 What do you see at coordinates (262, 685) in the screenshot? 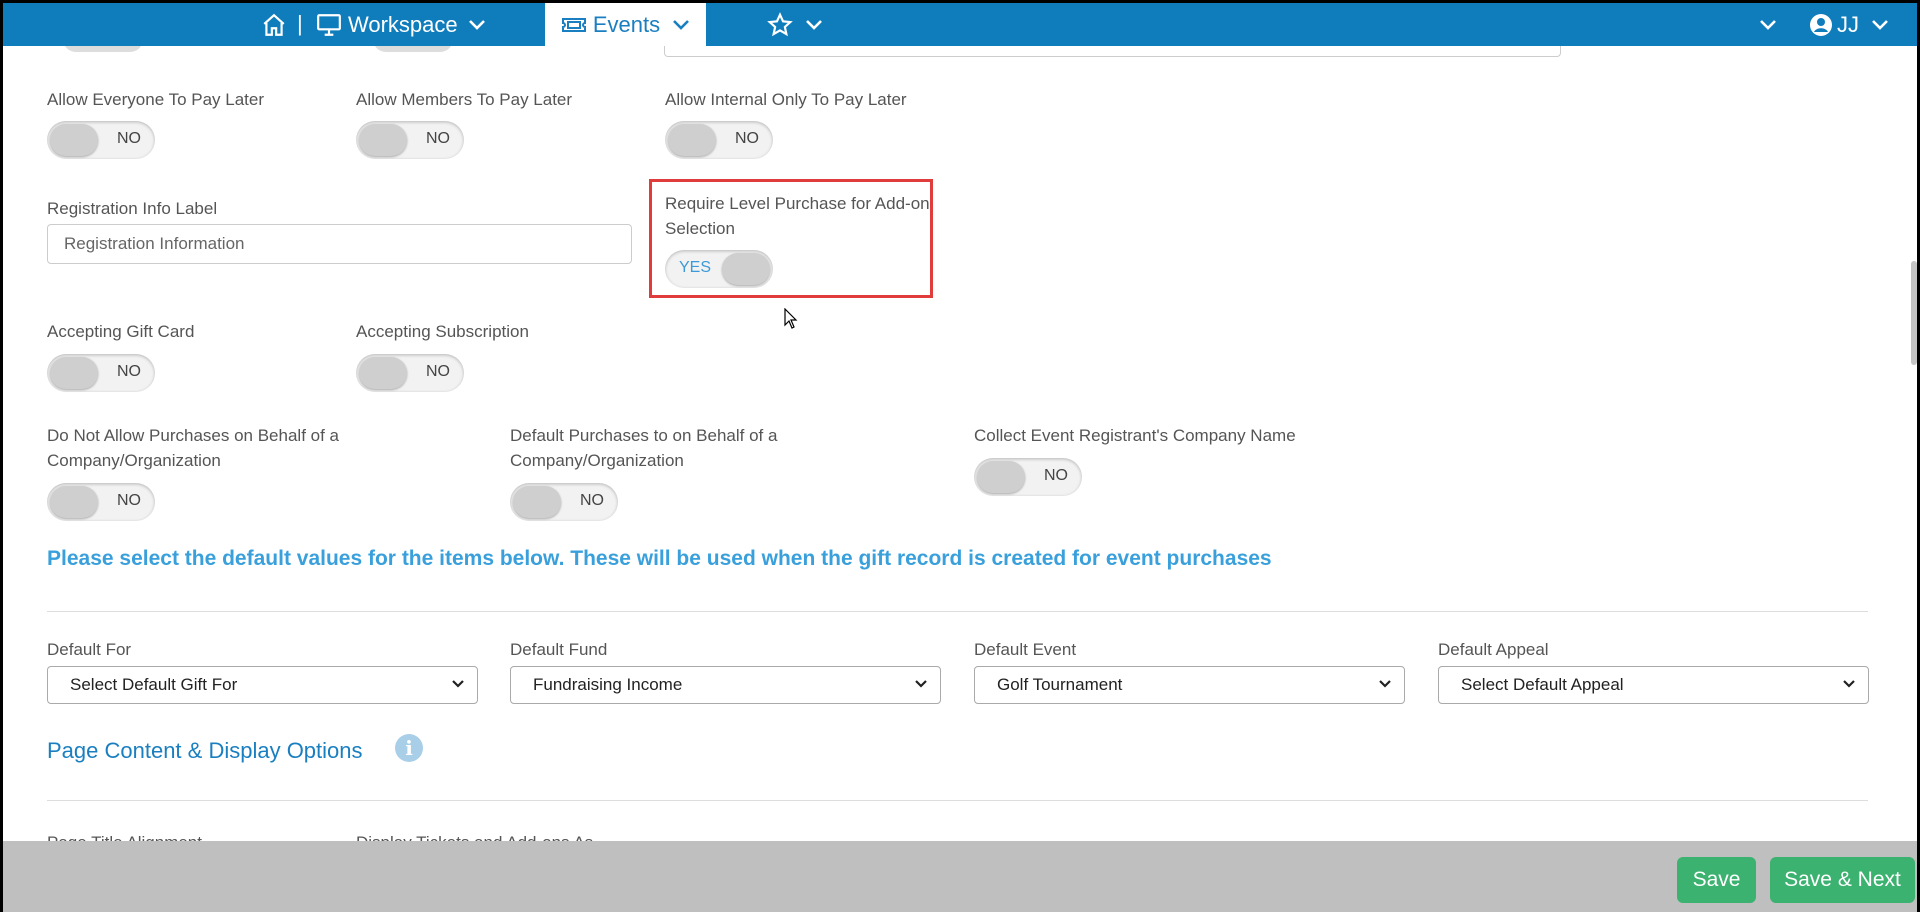
I see `default-for-select: Select Default Gift For` at bounding box center [262, 685].